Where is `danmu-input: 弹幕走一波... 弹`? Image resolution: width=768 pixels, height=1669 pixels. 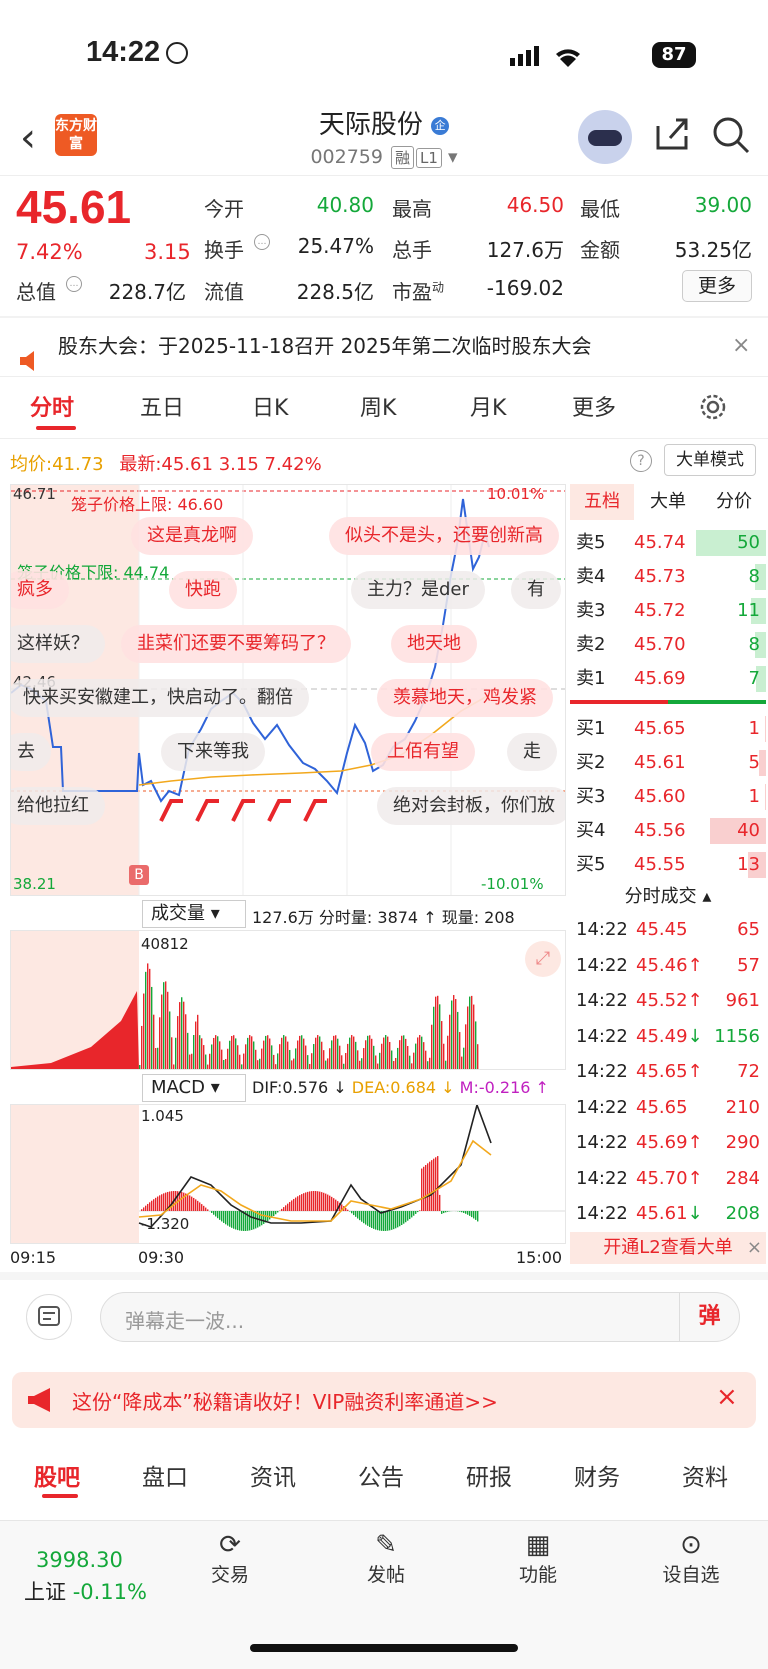
danmu-input: 弹幕走一波... 弹 is located at coordinates (420, 1317).